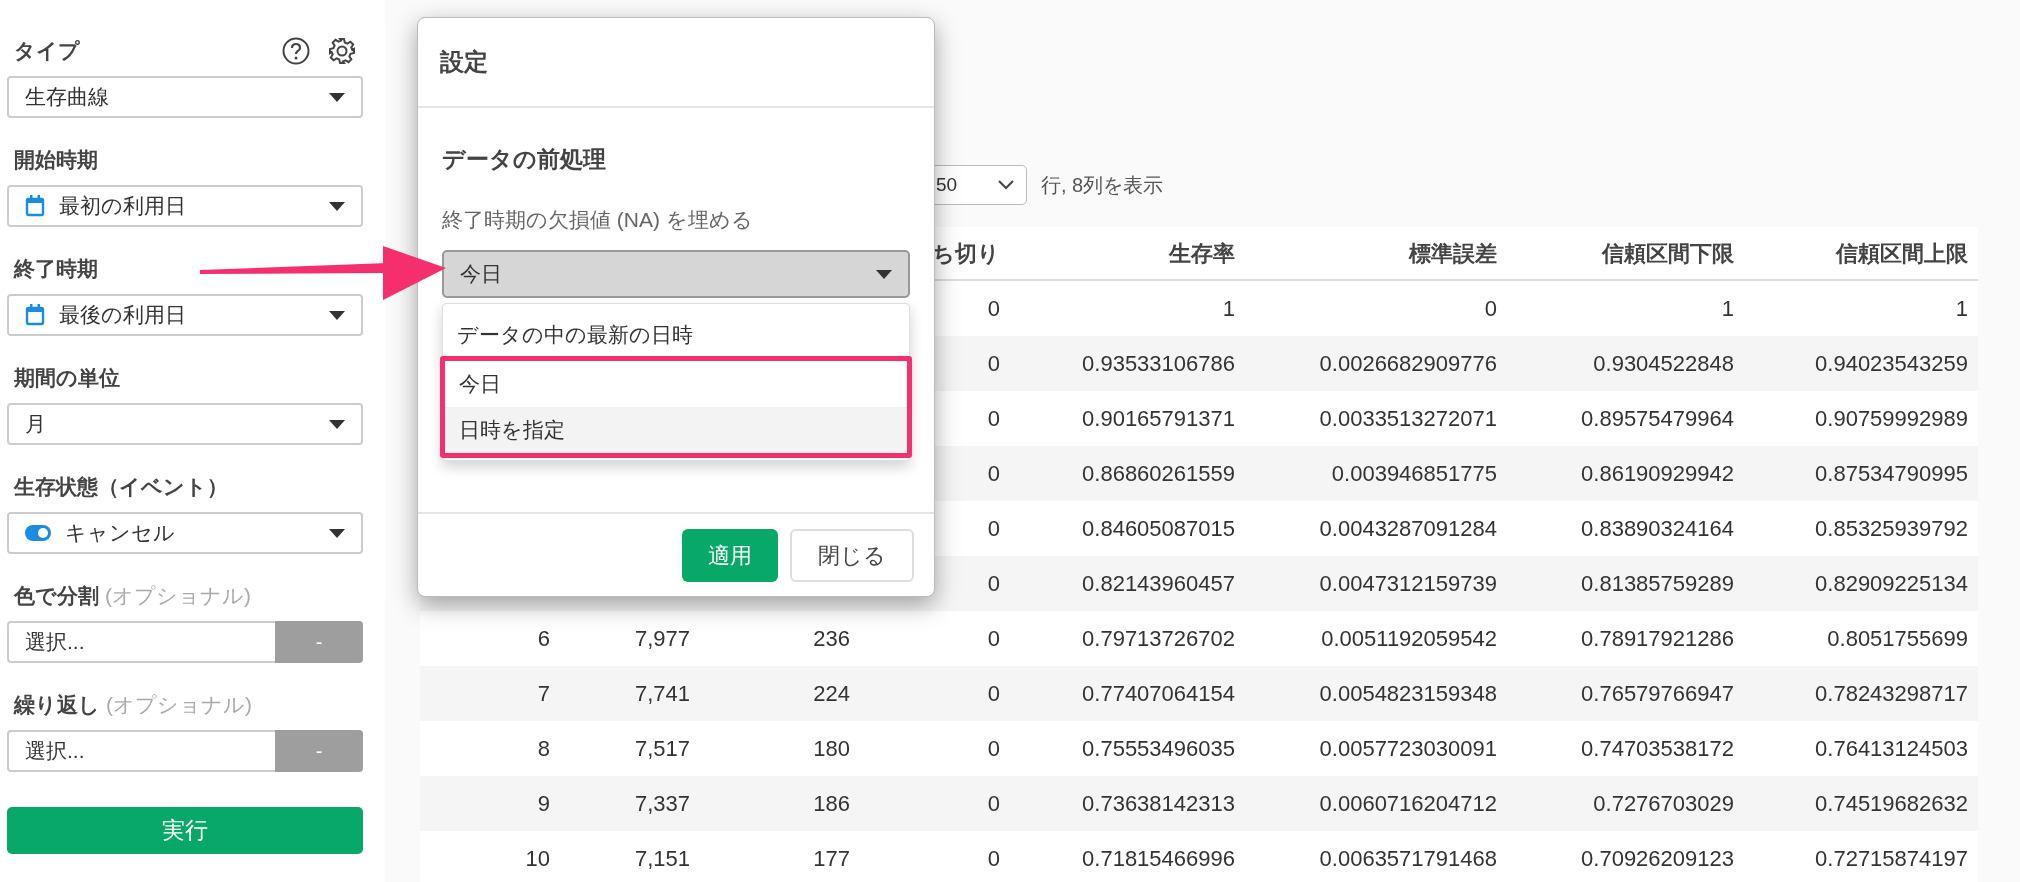  What do you see at coordinates (185, 97) in the screenshot?
I see `select-field: 生存曲線` at bounding box center [185, 97].